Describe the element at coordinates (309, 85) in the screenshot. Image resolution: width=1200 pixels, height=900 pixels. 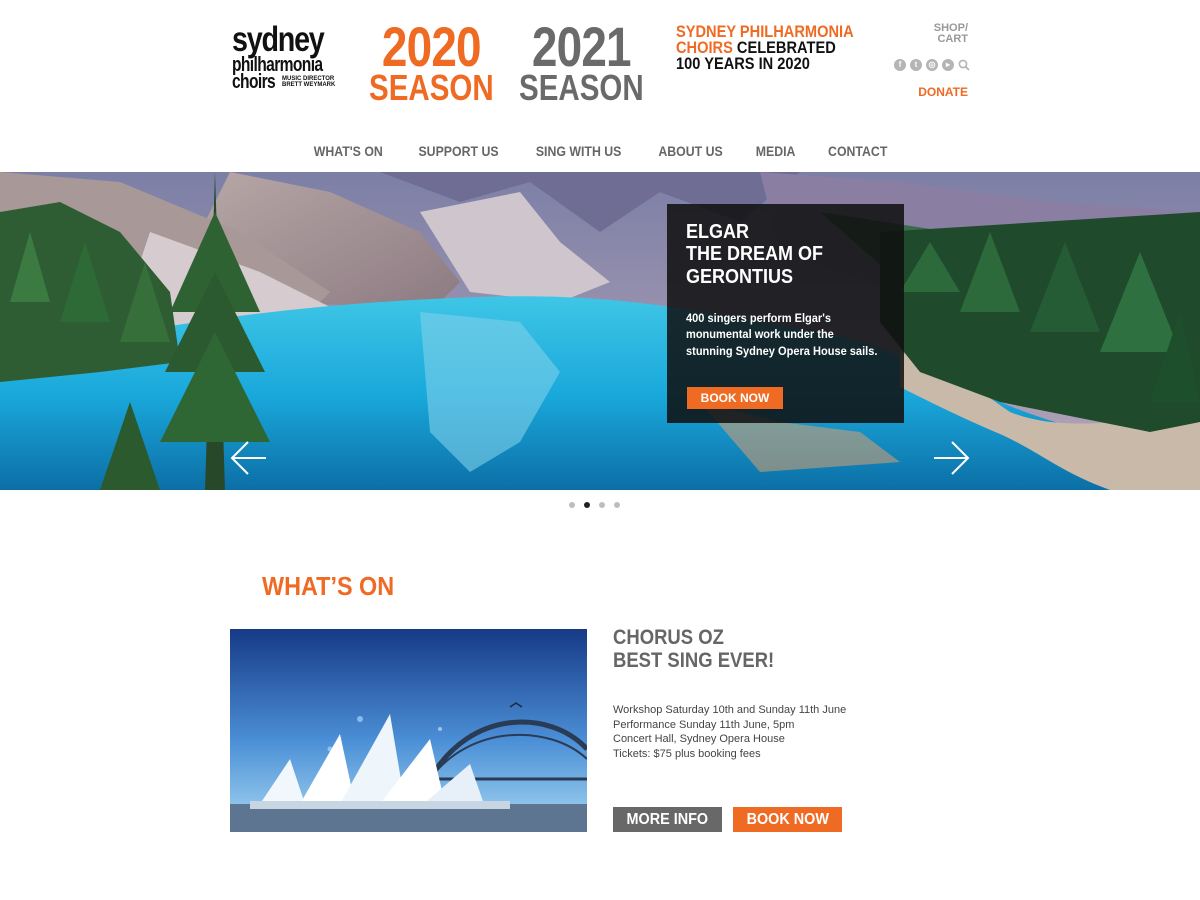
I see `music-director-name: BRETT WEYMARK` at that location.